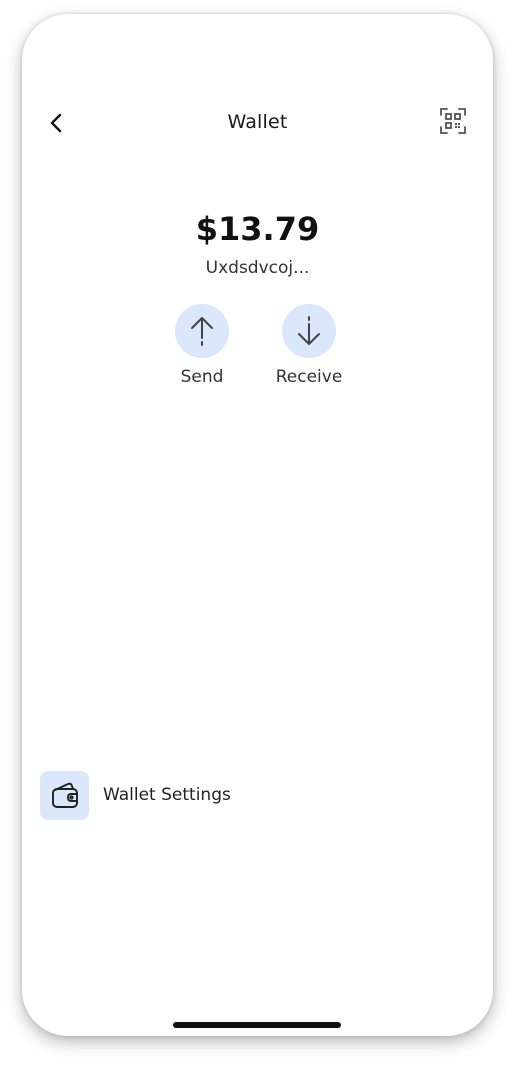  Describe the element at coordinates (257, 229) in the screenshot. I see `wallet-balance: $13.79` at that location.